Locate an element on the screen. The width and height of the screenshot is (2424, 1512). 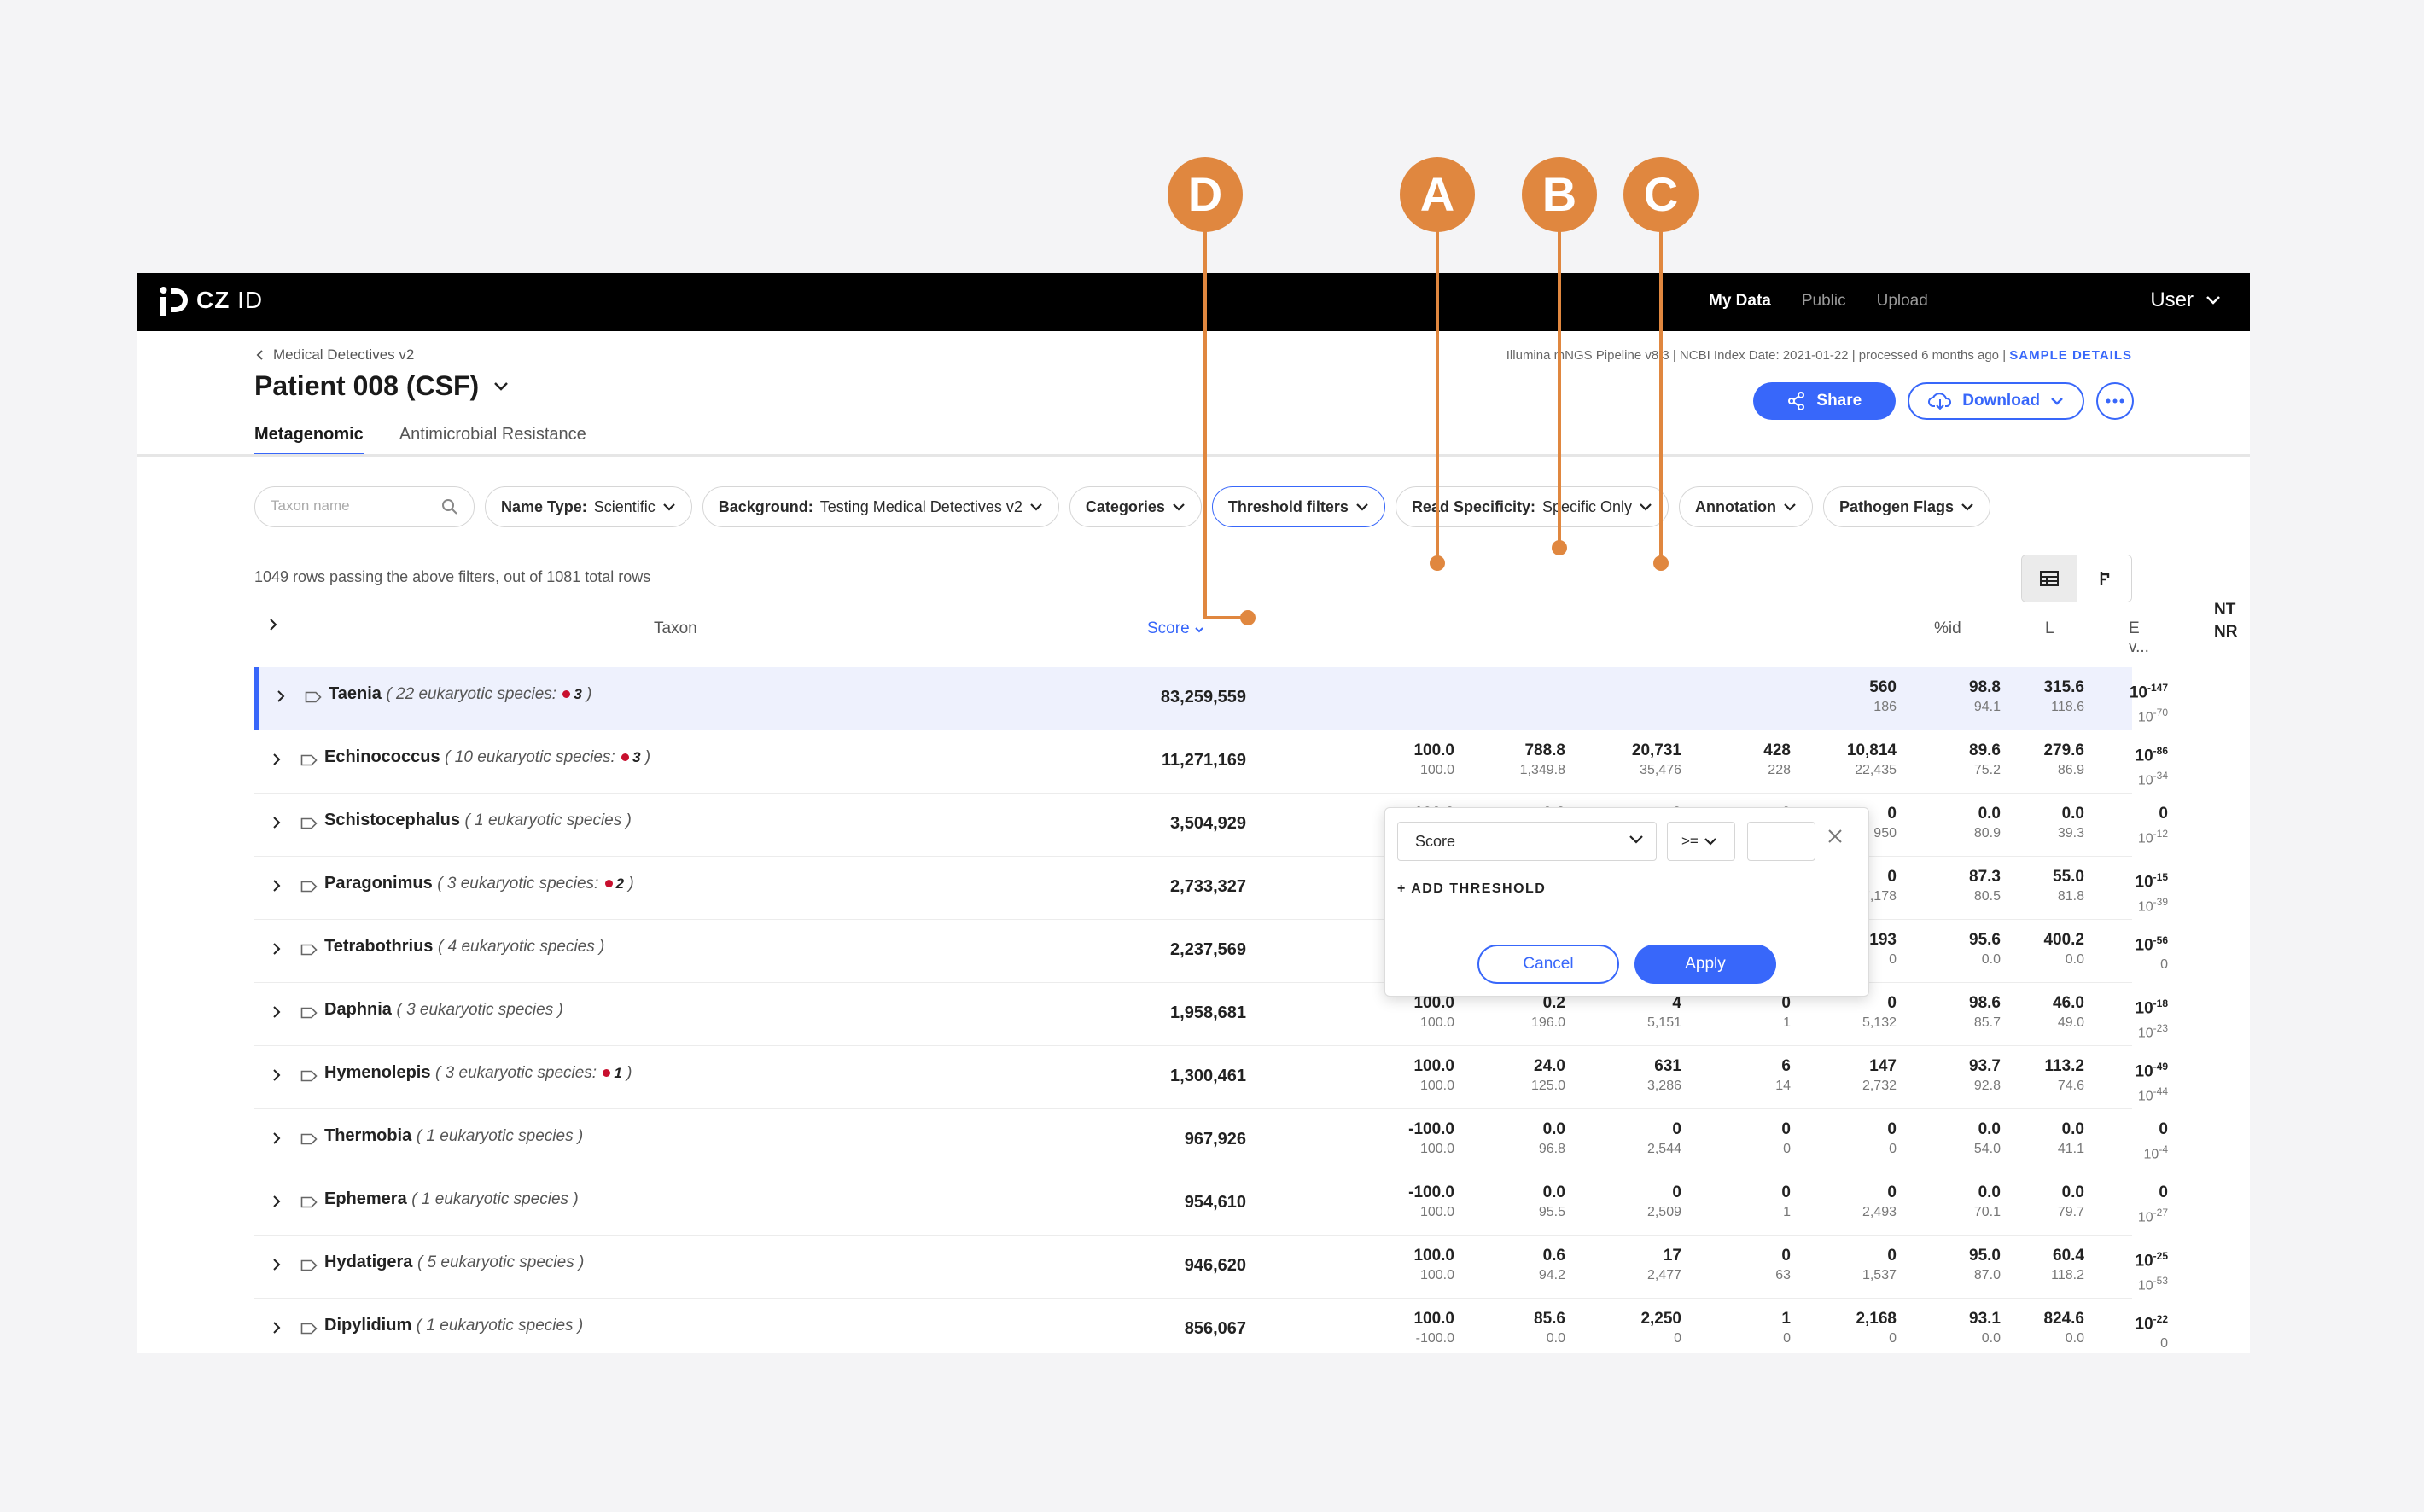
more-actions-button is located at coordinates (2115, 401).